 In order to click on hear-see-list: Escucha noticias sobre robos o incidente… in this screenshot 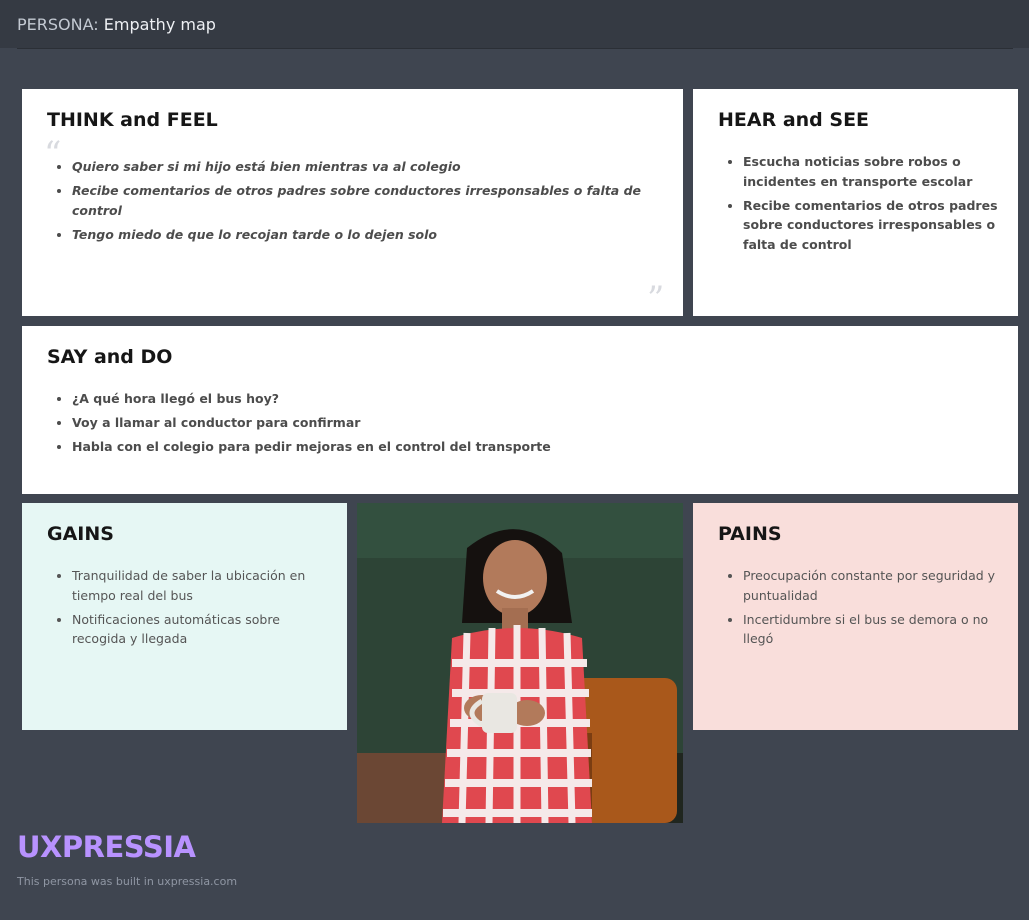, I will do `click(858, 205)`.